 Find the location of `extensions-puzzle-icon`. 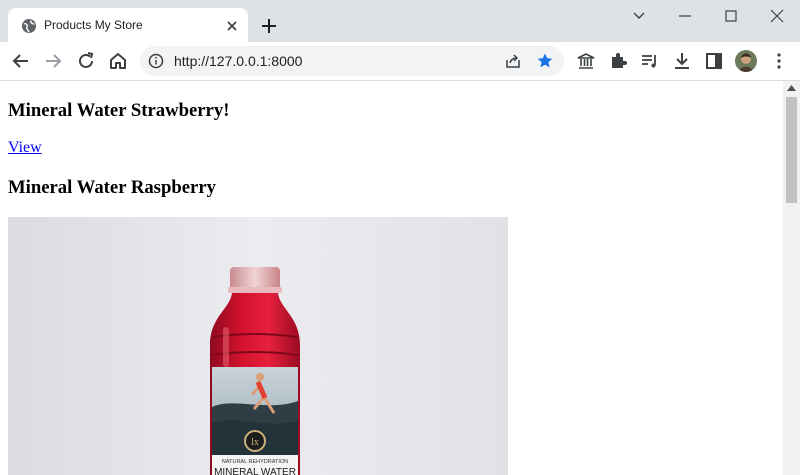

extensions-puzzle-icon is located at coordinates (618, 61).